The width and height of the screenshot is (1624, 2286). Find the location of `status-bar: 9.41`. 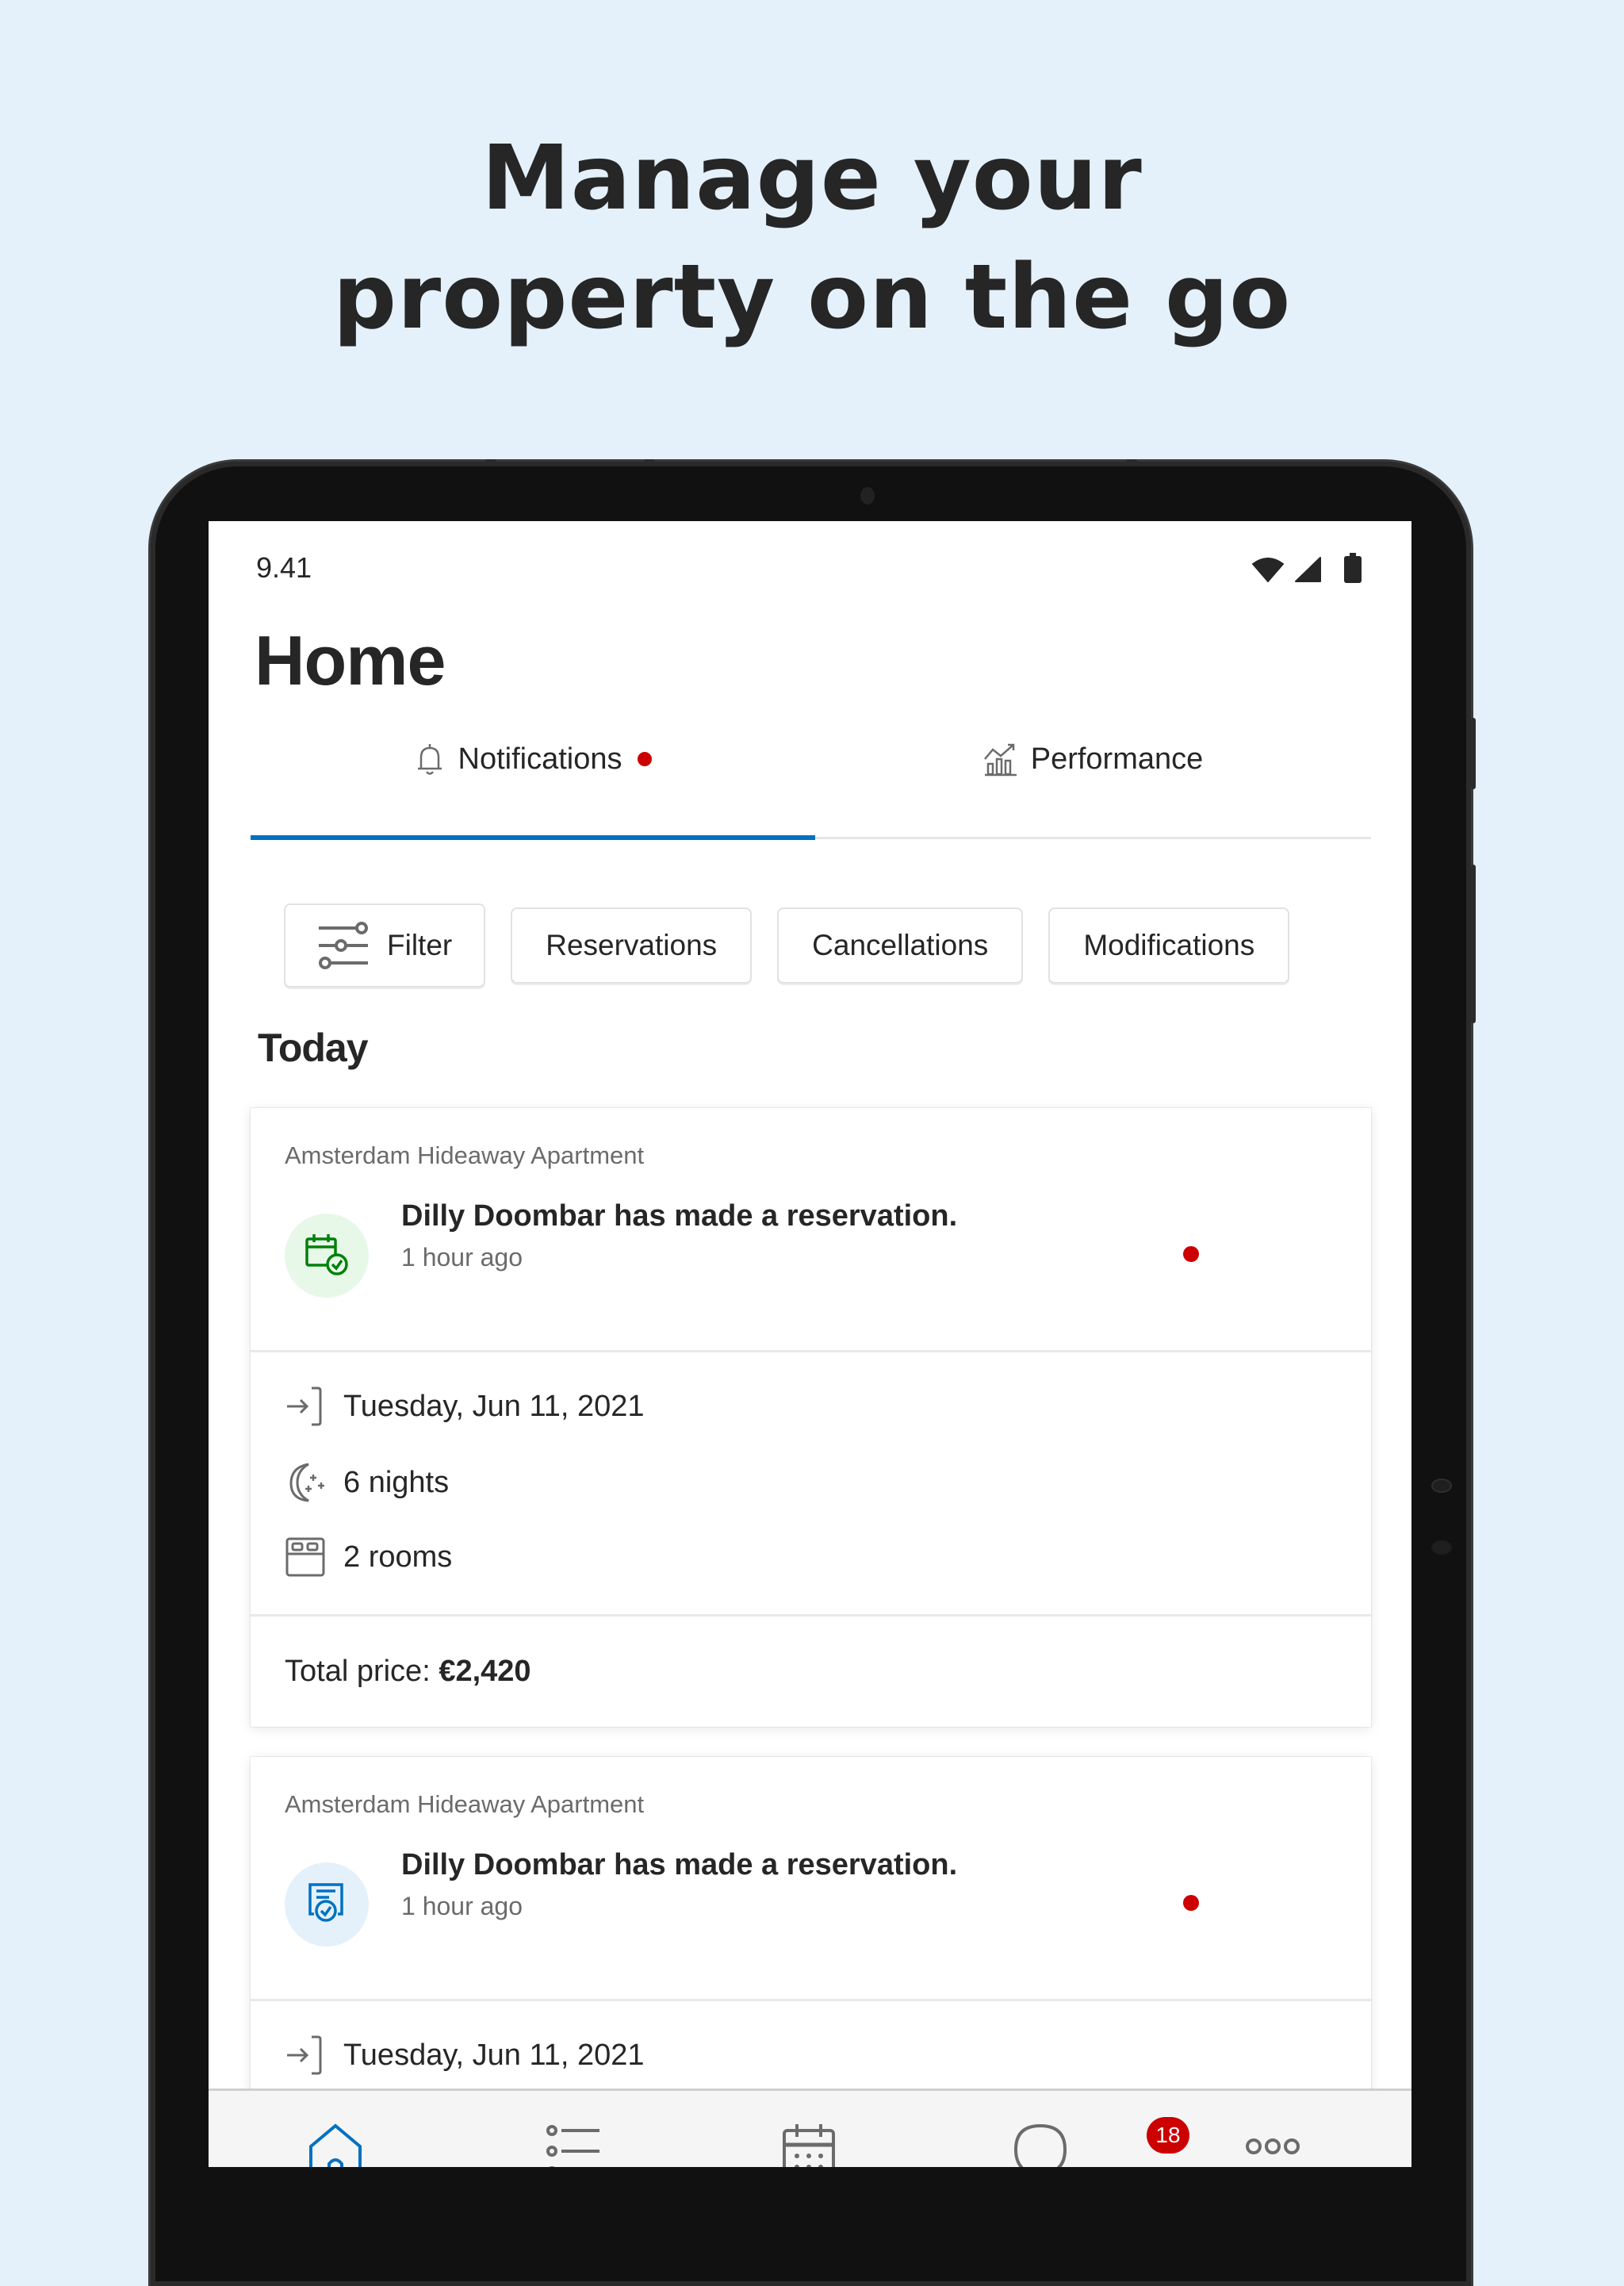

status-bar: 9.41 is located at coordinates (810, 568).